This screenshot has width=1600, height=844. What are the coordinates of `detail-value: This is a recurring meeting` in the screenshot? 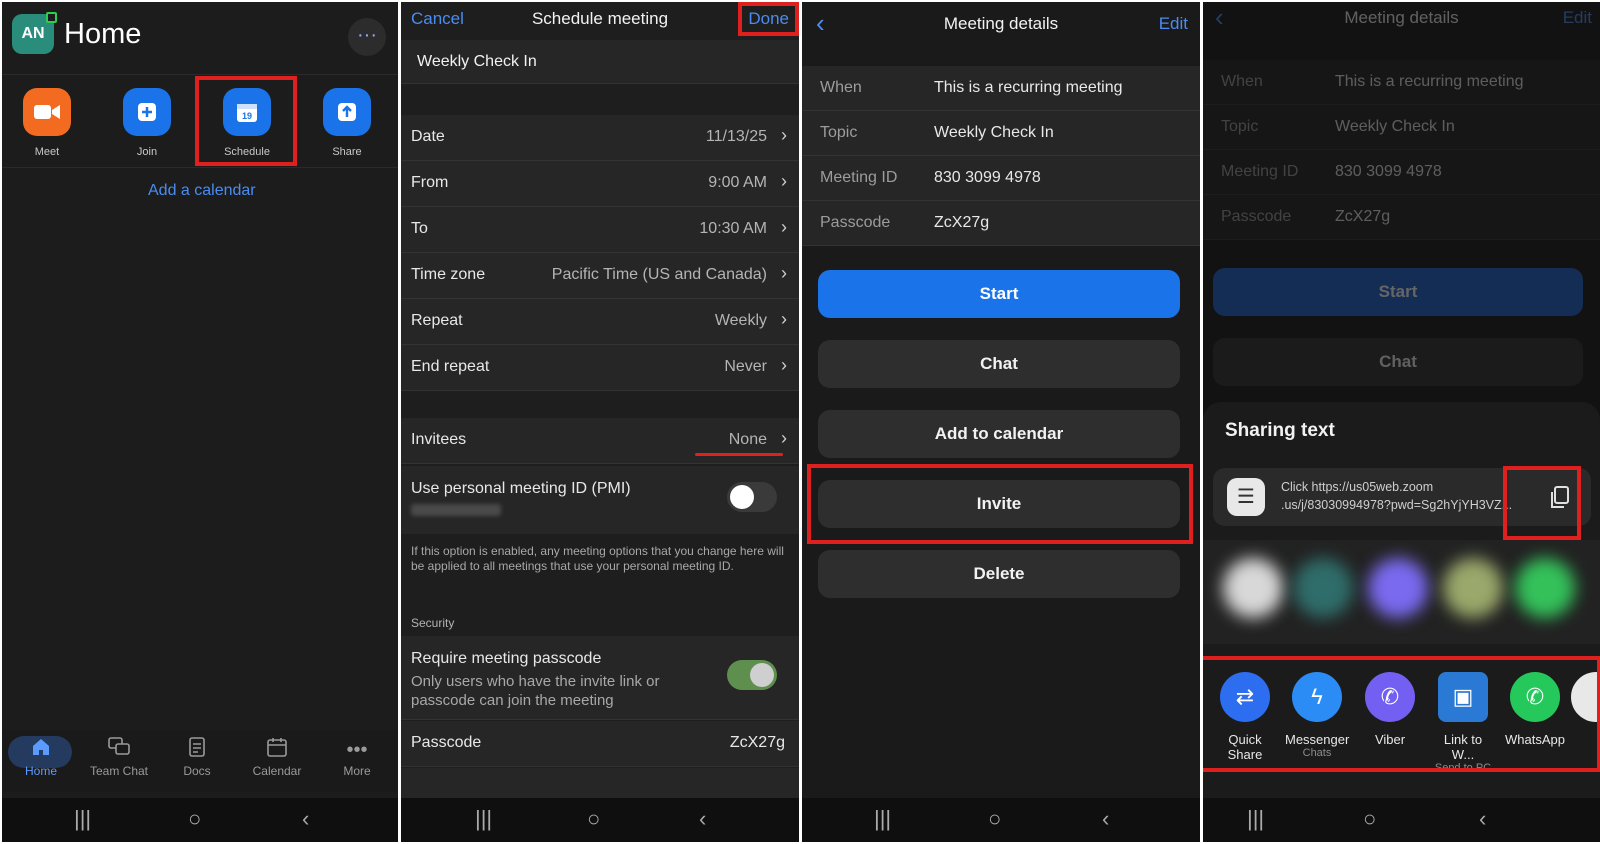 It's located at (1028, 87).